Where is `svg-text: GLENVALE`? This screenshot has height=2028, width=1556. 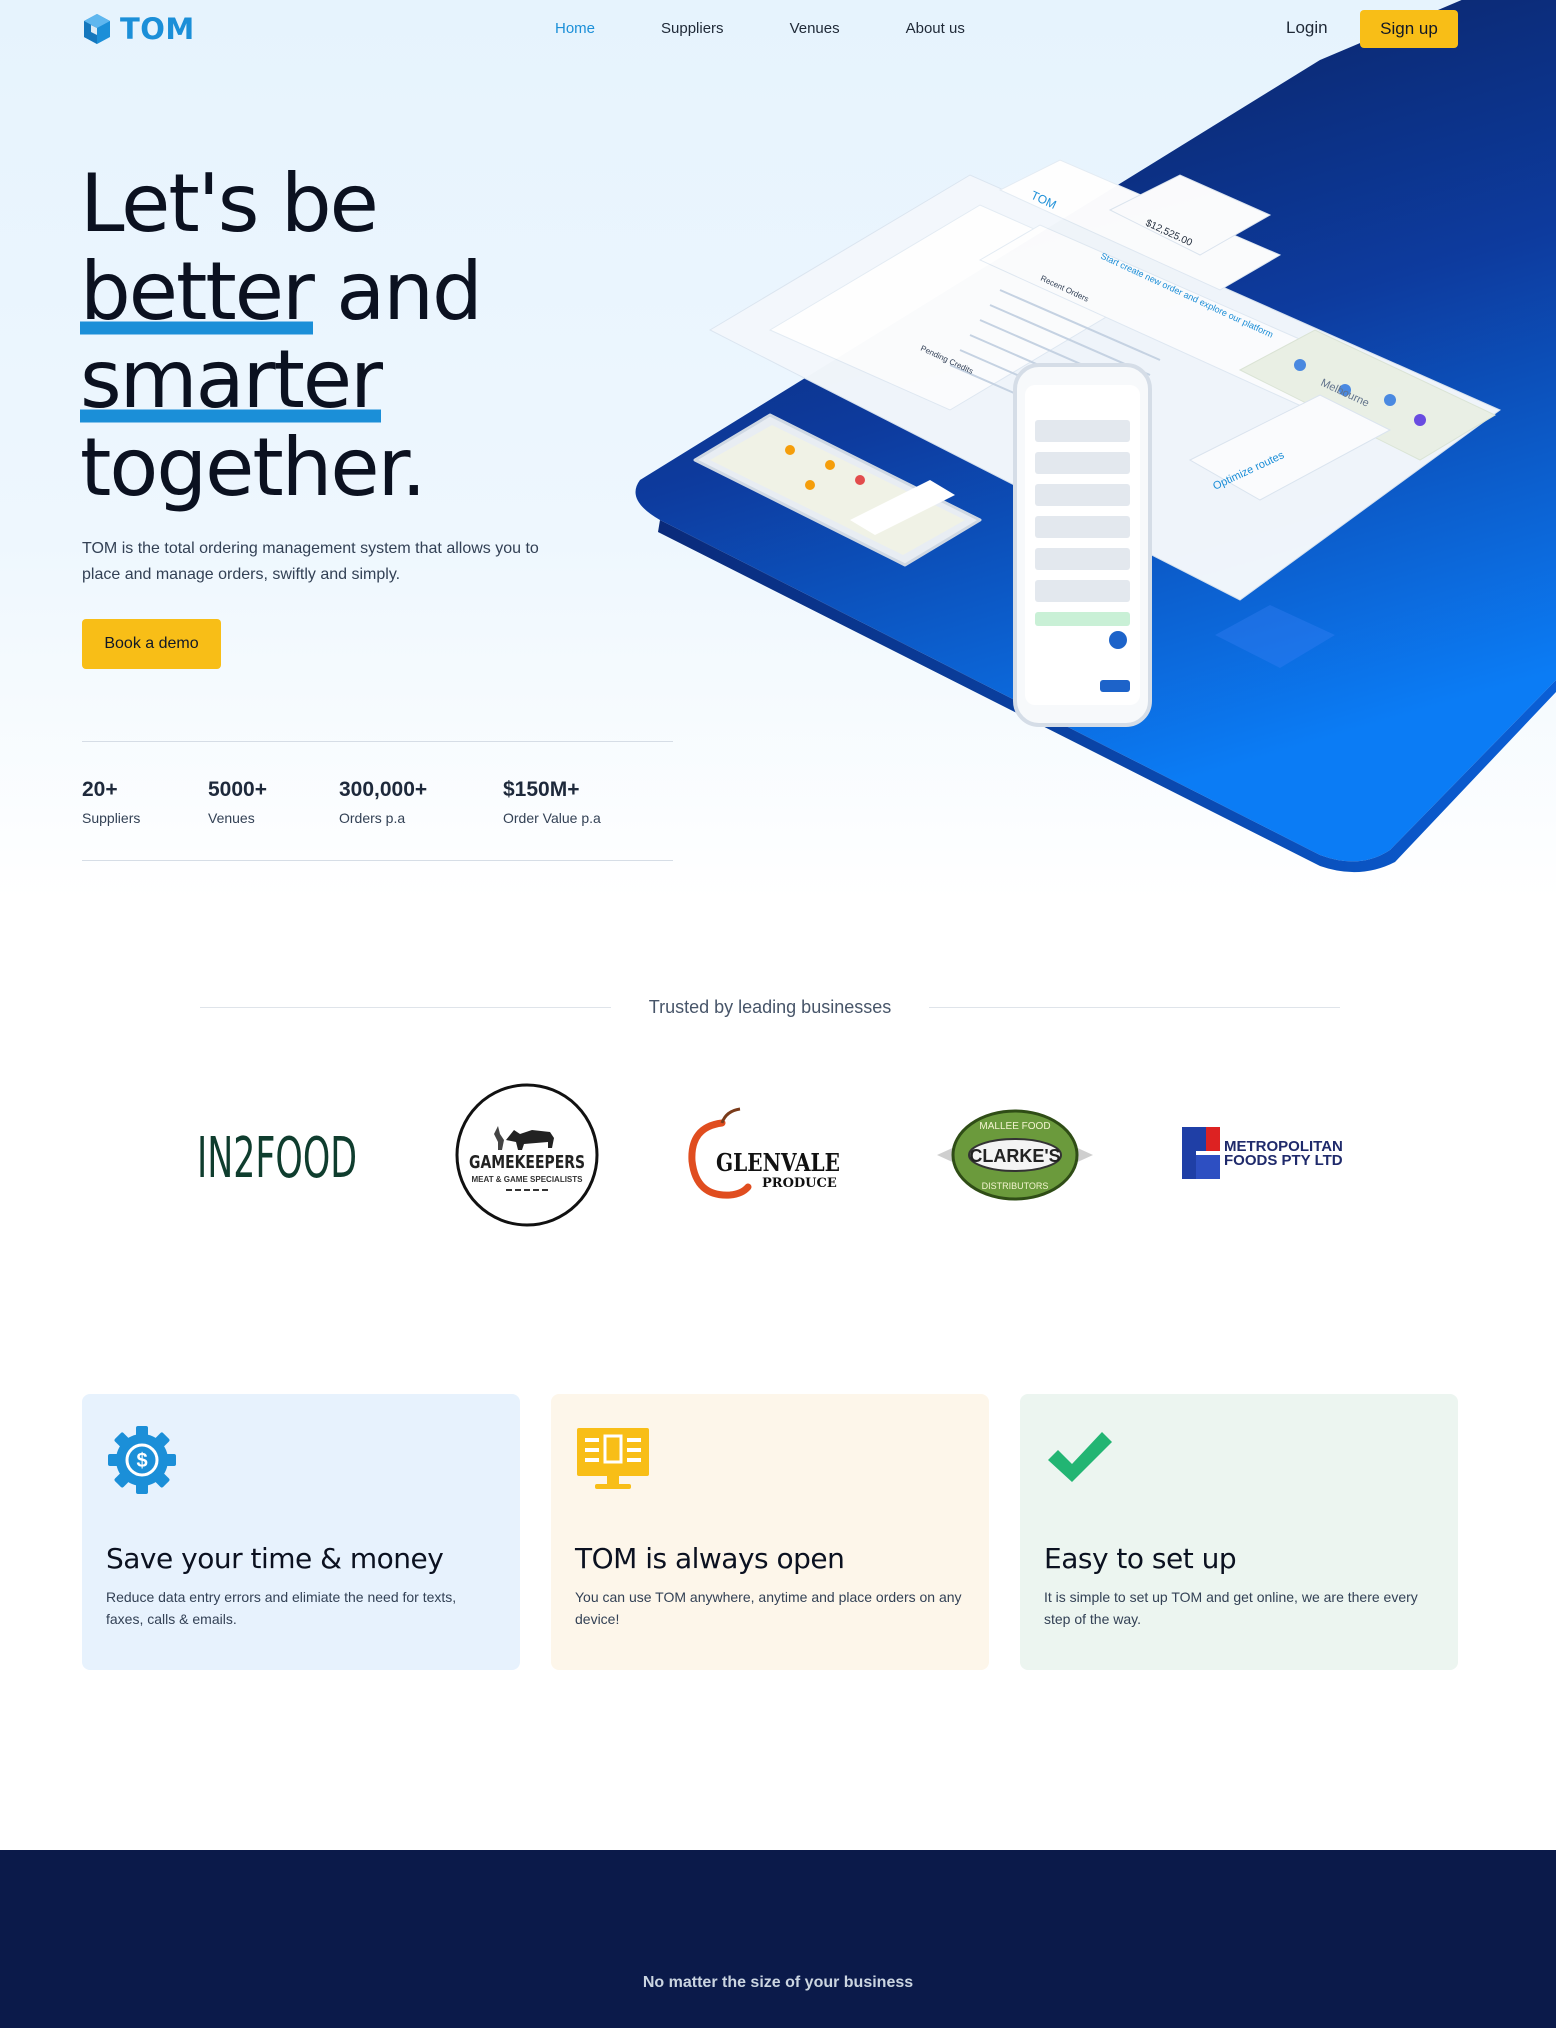 svg-text: GLENVALE is located at coordinates (778, 1162).